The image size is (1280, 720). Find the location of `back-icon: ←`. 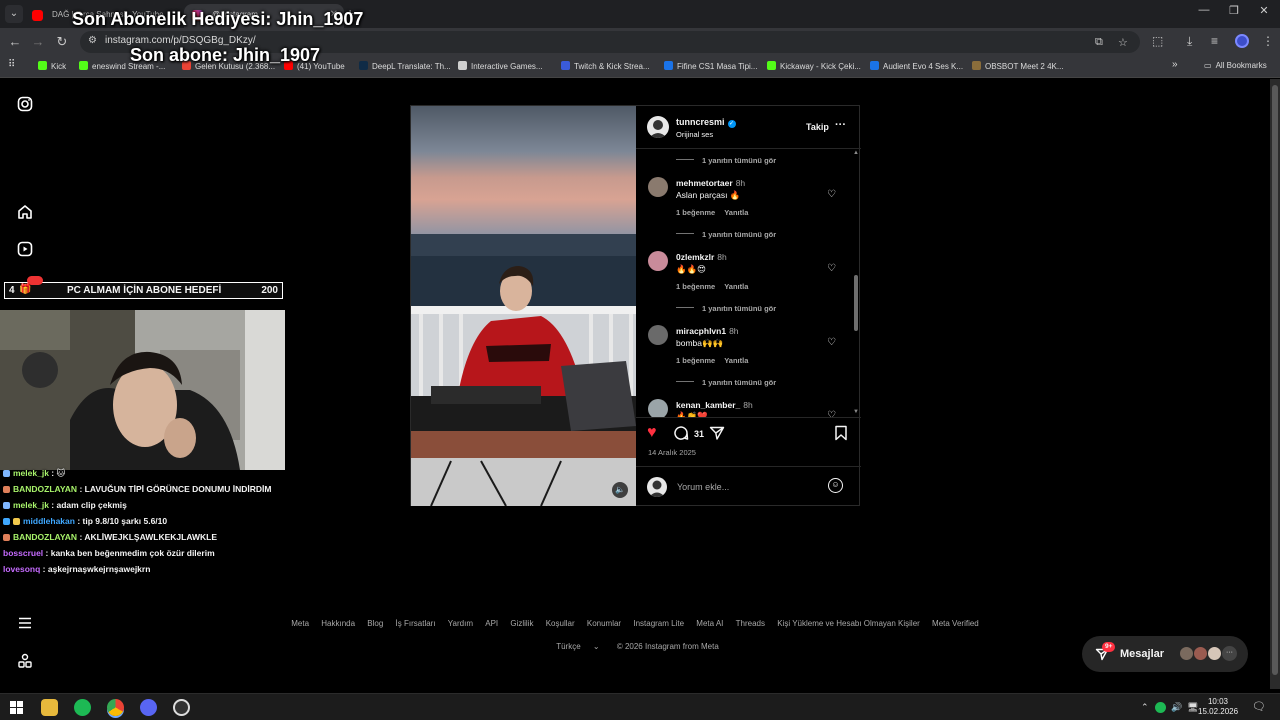

back-icon: ← is located at coordinates (15, 41).